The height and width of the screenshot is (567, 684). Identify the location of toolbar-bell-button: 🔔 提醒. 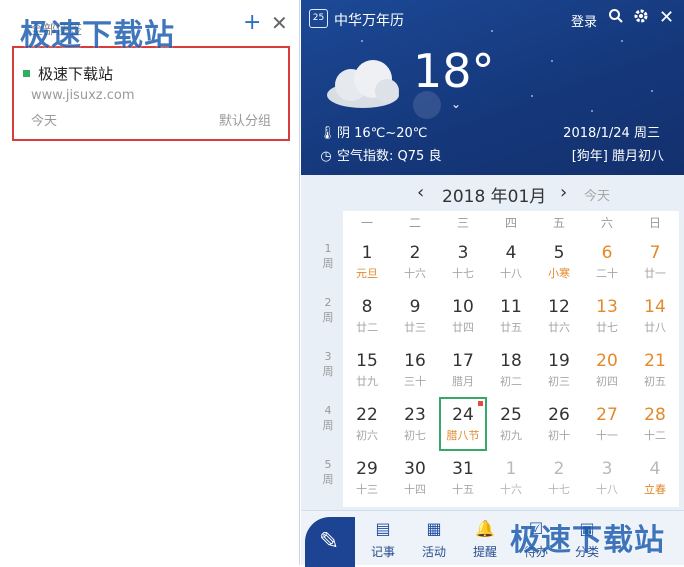
(485, 539).